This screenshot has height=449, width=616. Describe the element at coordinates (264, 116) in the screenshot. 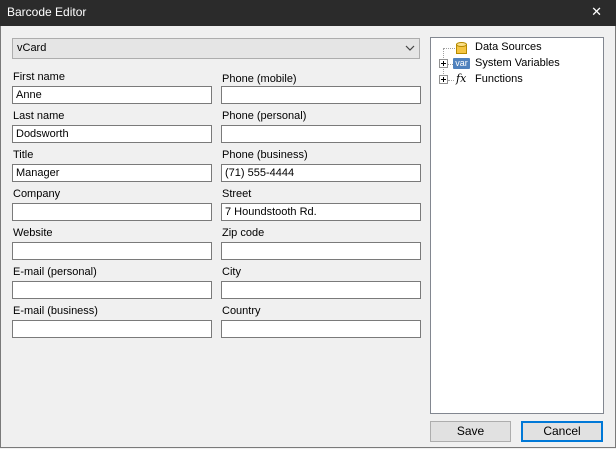

I see `phone-personal-label: Phone (personal)` at that location.